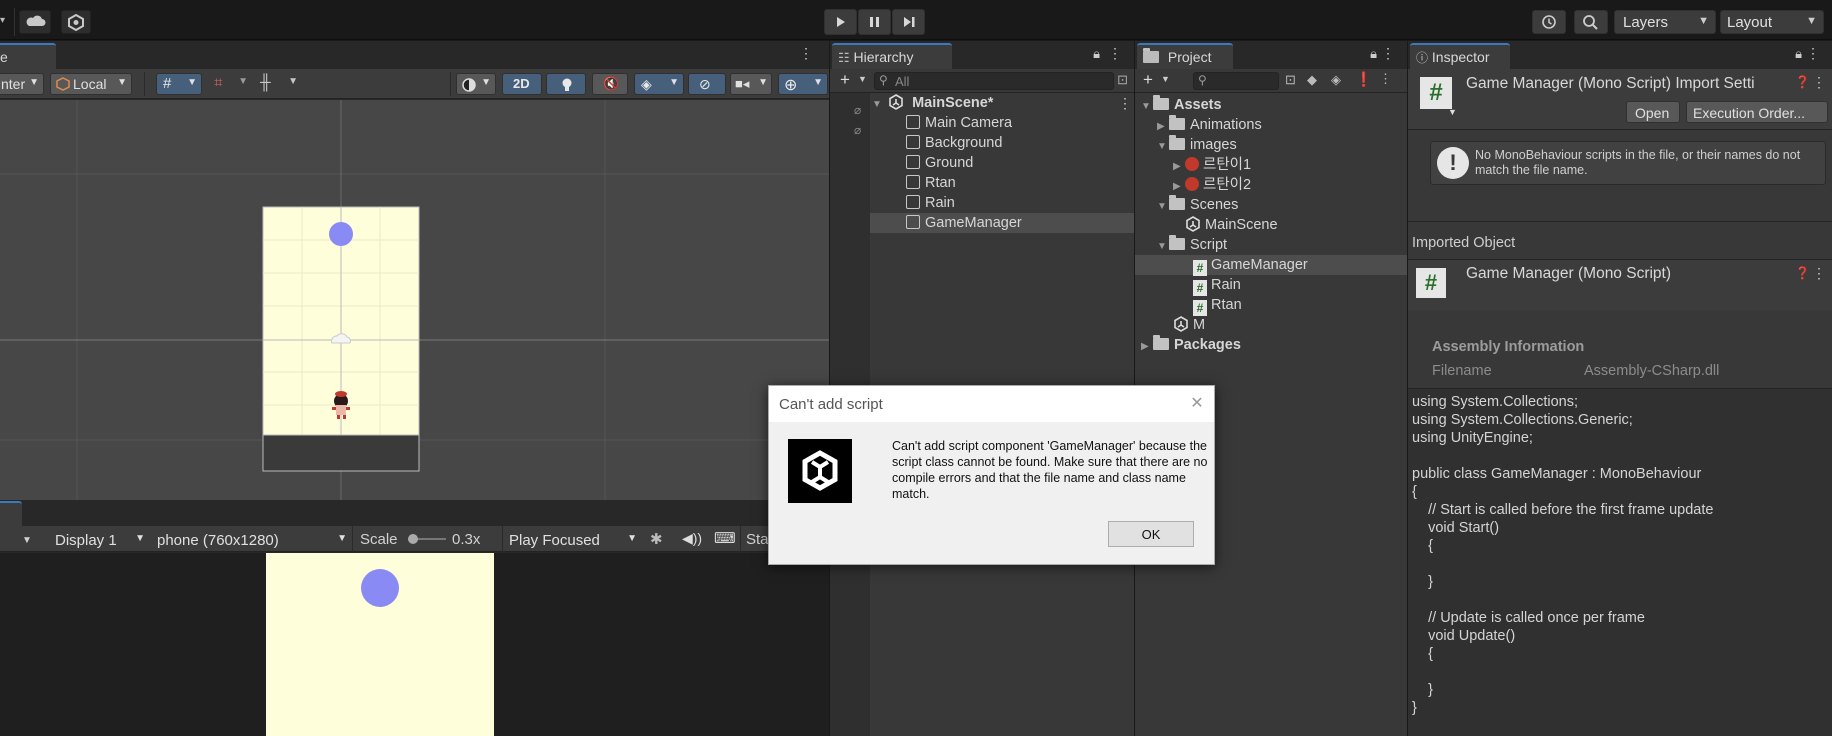  What do you see at coordinates (1002, 103) in the screenshot?
I see `hierarchy-scene-row: ▼ MainScene* ⋮` at bounding box center [1002, 103].